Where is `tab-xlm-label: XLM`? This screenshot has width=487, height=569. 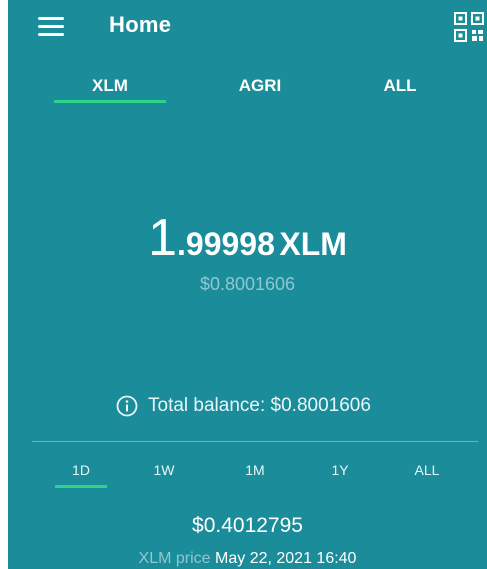
tab-xlm-label: XLM is located at coordinates (110, 85).